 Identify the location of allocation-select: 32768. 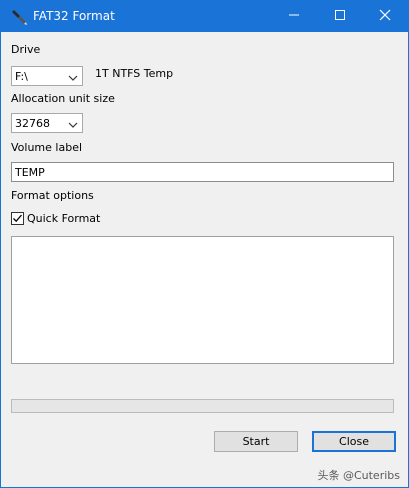
(47, 123).